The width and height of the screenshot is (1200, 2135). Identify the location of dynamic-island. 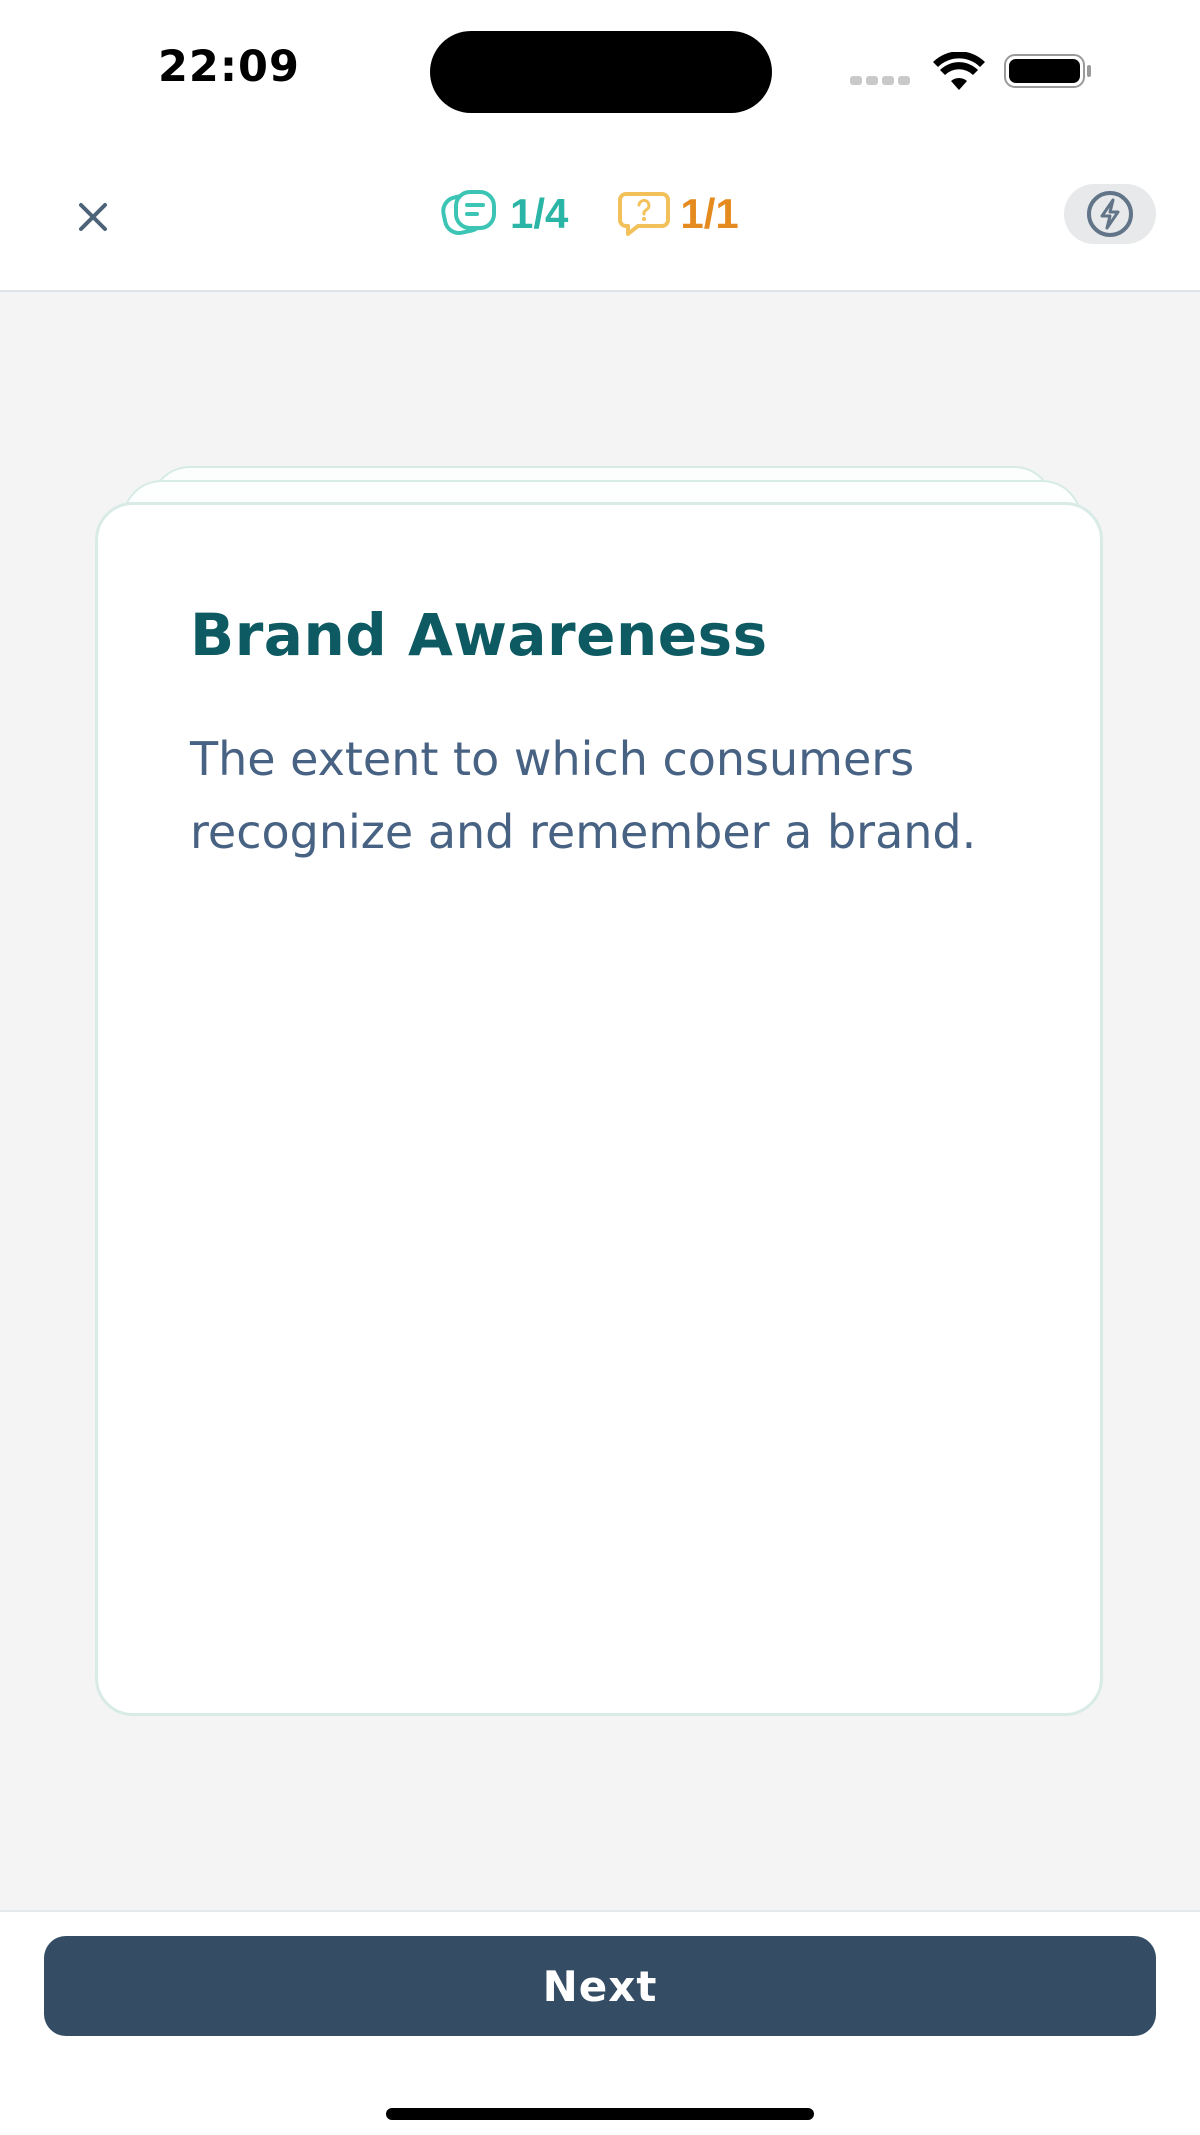
(601, 72).